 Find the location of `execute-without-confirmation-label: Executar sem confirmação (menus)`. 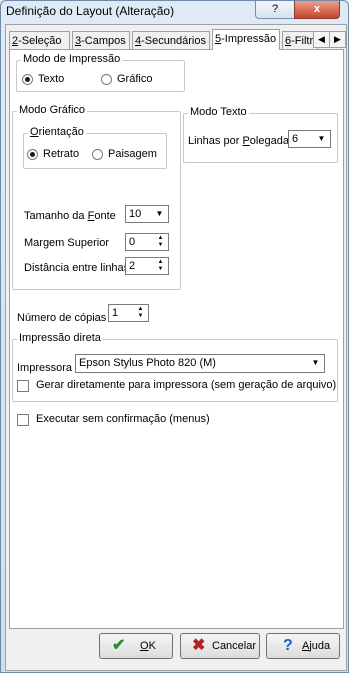

execute-without-confirmation-label: Executar sem confirmação (menus) is located at coordinates (123, 419).